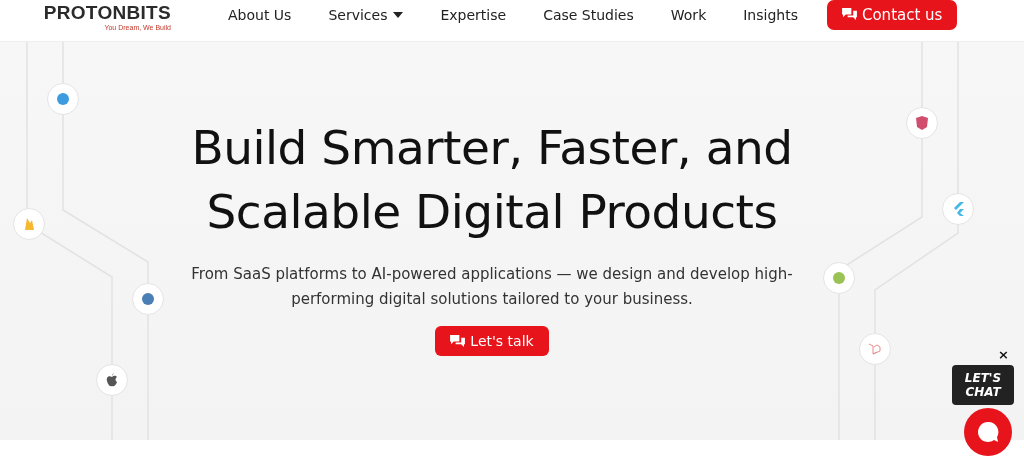 Image resolution: width=1024 pixels, height=464 pixels. I want to click on logo-wordmark: PROTONBITS, so click(107, 13).